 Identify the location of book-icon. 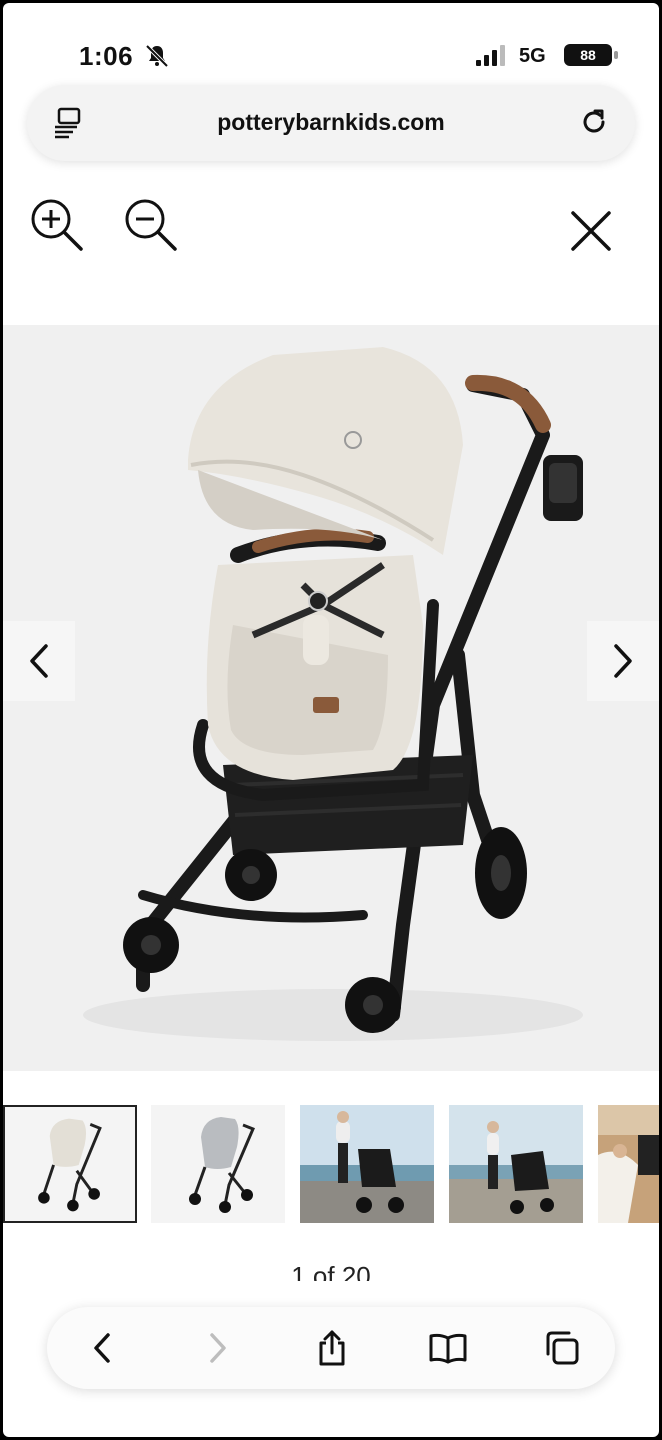
(448, 1348).